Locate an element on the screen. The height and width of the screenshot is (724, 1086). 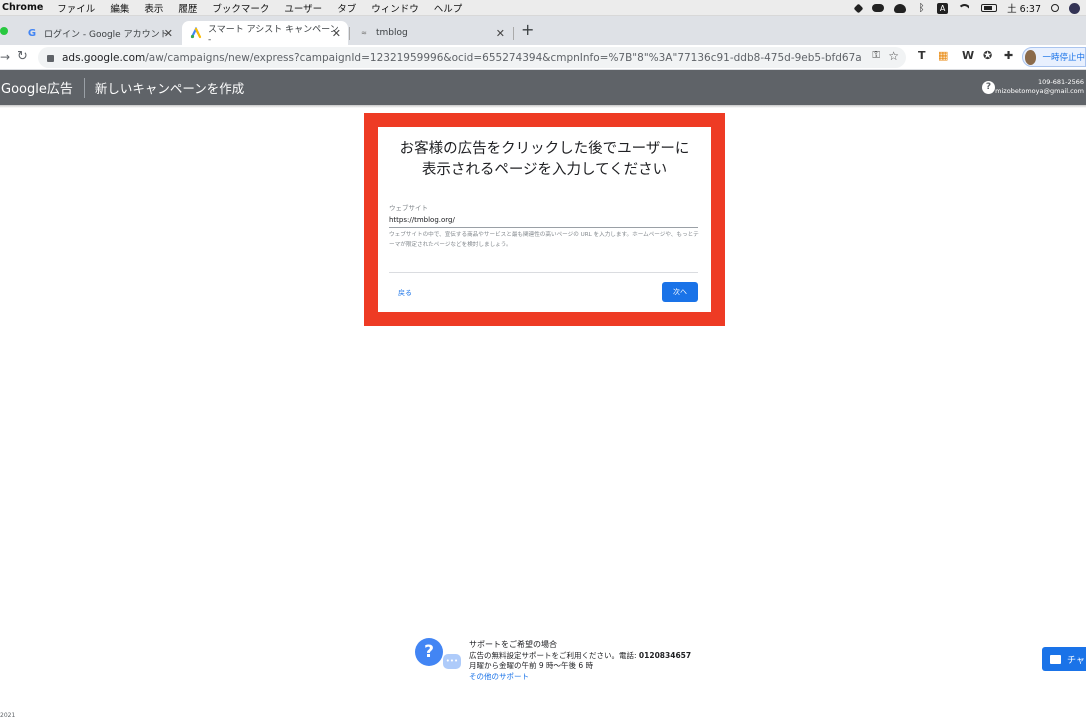
chat-bubble-icon is located at coordinates (1055, 659).